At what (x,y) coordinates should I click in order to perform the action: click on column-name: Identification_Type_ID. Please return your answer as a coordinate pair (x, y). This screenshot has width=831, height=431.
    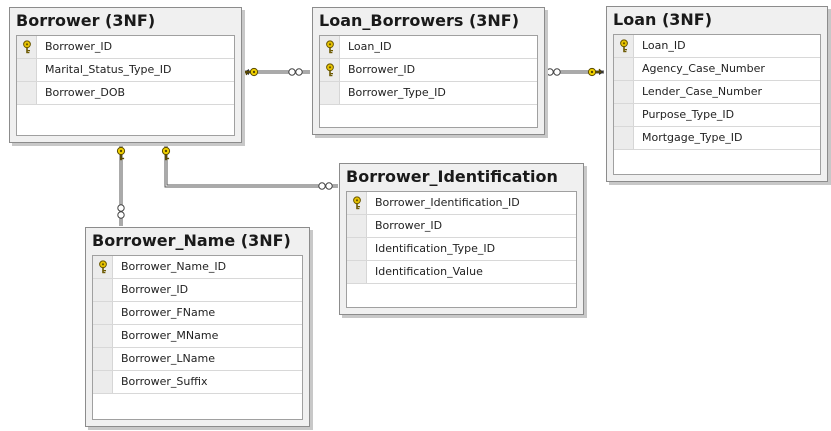
    Looking at the image, I should click on (435, 248).